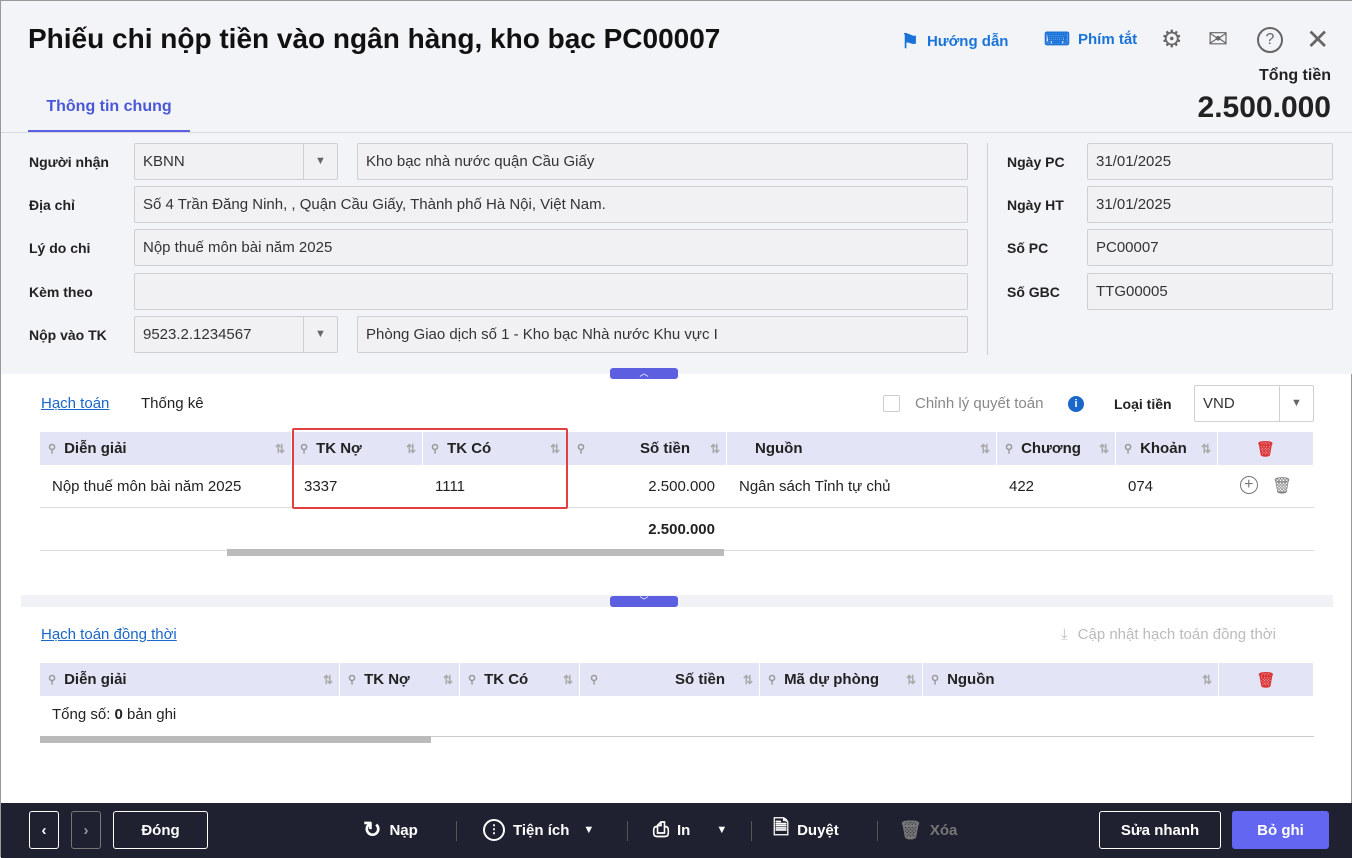 The height and width of the screenshot is (858, 1352). I want to click on attachment-input, so click(551, 291).